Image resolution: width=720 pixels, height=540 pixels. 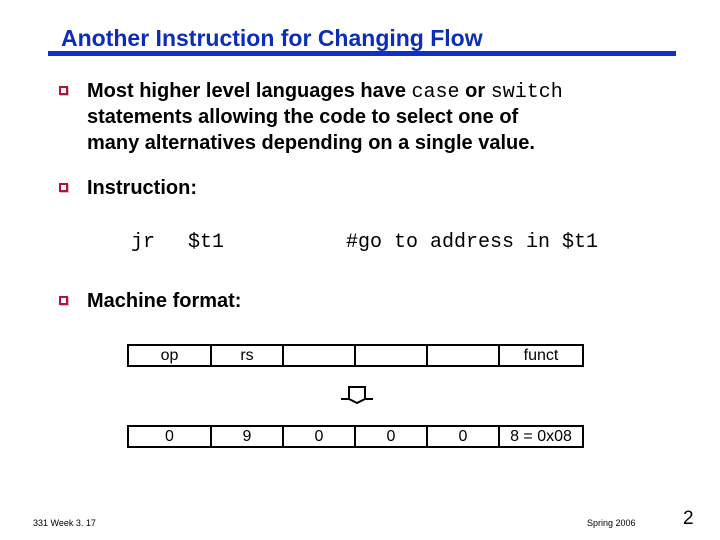 What do you see at coordinates (472, 242) in the screenshot?
I see `instruction-comment: #go to address in $t1` at bounding box center [472, 242].